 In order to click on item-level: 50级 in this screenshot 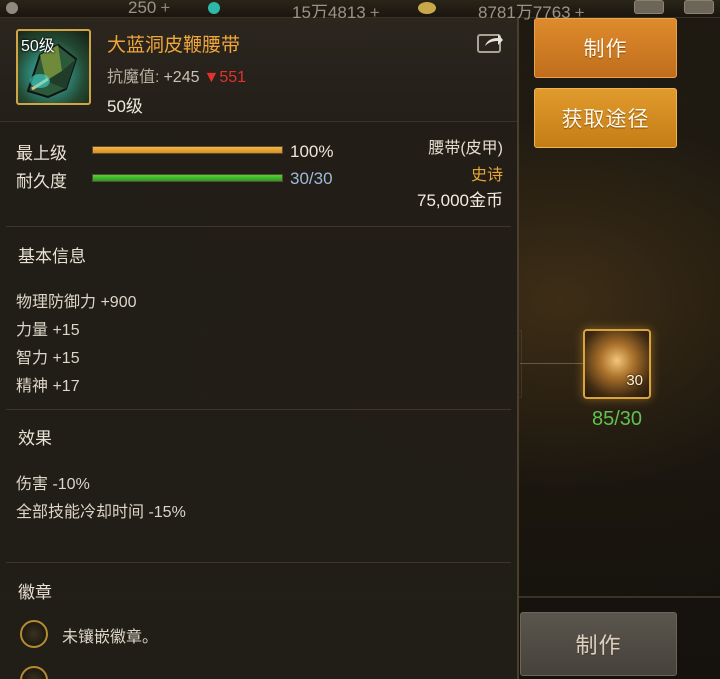, I will do `click(125, 106)`.